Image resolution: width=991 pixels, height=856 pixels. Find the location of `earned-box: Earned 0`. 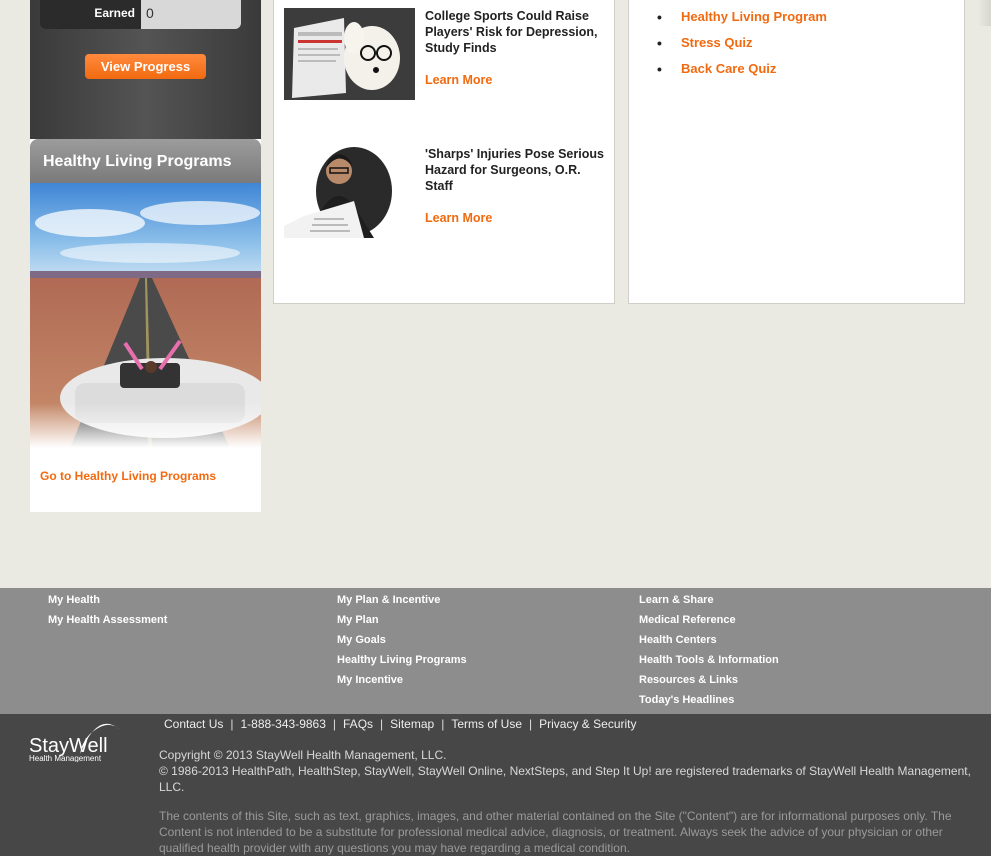

earned-box: Earned 0 is located at coordinates (140, 14).